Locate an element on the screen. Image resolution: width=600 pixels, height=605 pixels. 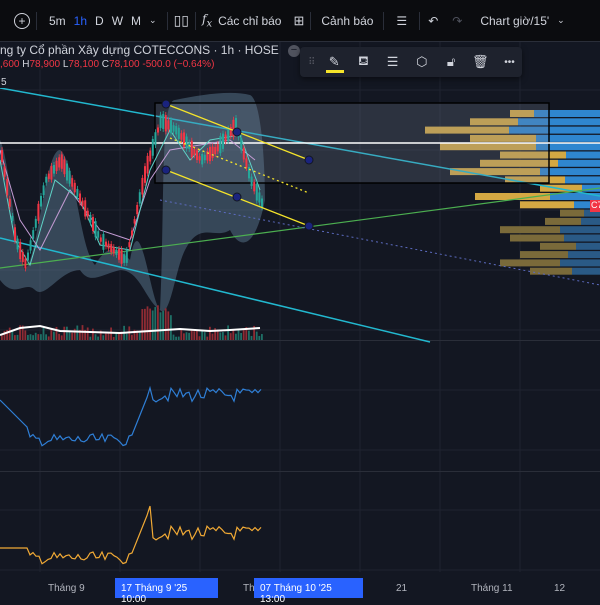
drag-handle-icon: ⠿ is located at coordinates (312, 62).